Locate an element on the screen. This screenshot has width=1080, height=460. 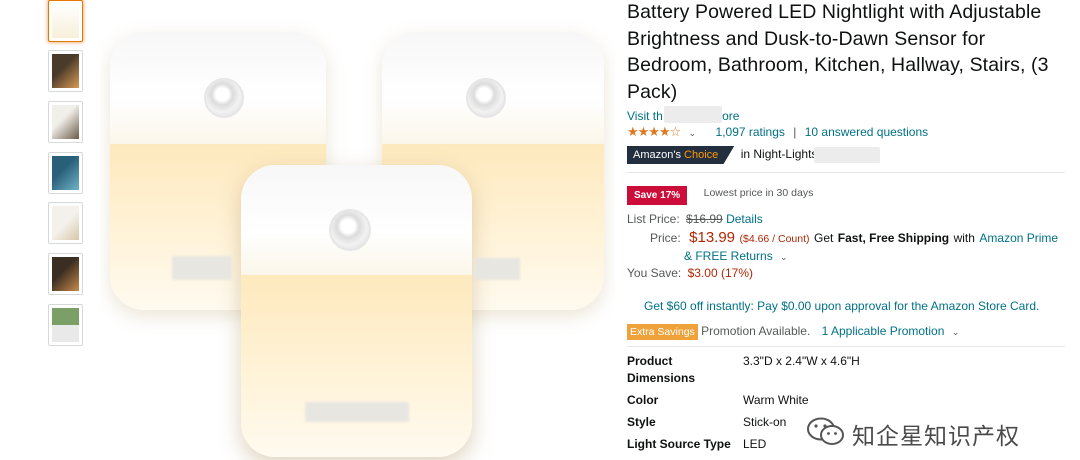
watermark: 知企星知识产权 is located at coordinates (913, 434).